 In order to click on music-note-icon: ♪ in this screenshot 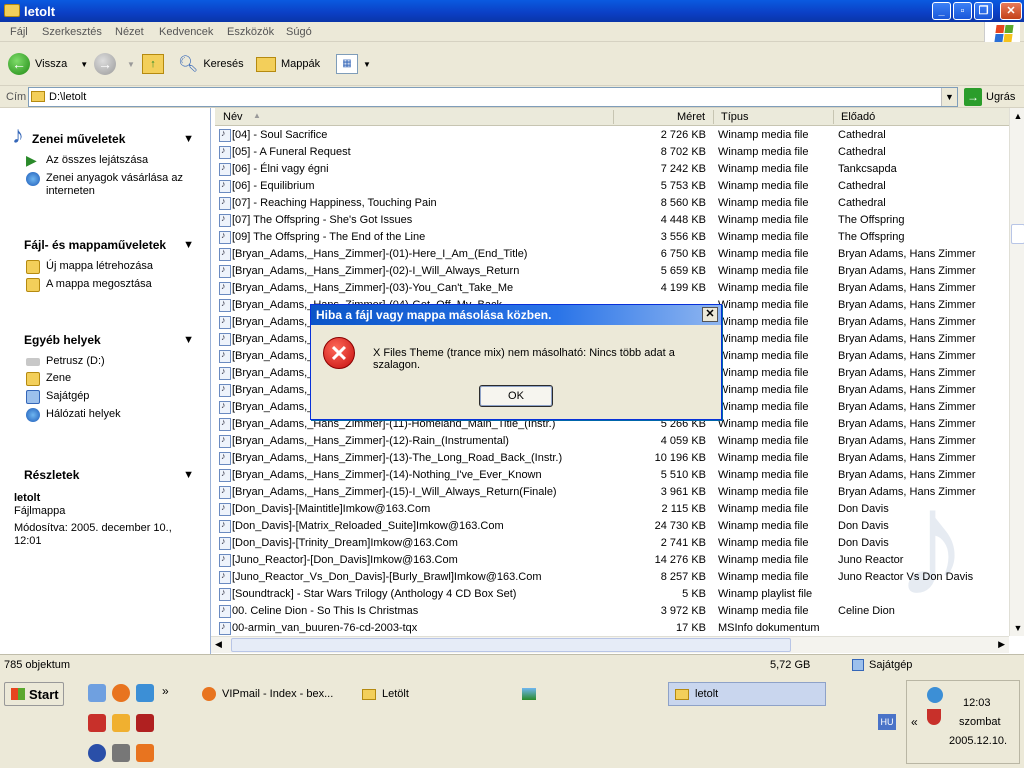, I will do `click(18, 135)`.